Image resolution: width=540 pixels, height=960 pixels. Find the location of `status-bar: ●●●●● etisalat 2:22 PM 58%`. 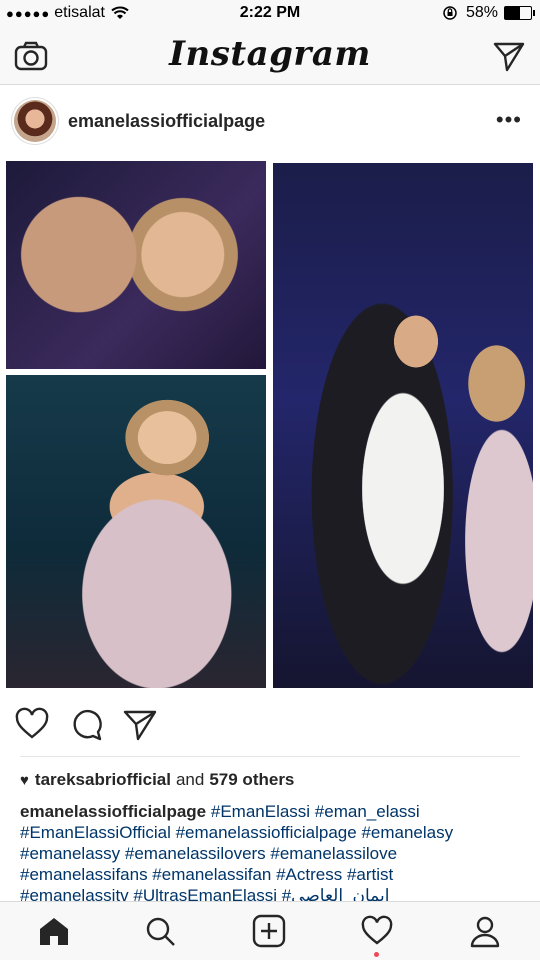

status-bar: ●●●●● etisalat 2:22 PM 58% is located at coordinates (270, 14).